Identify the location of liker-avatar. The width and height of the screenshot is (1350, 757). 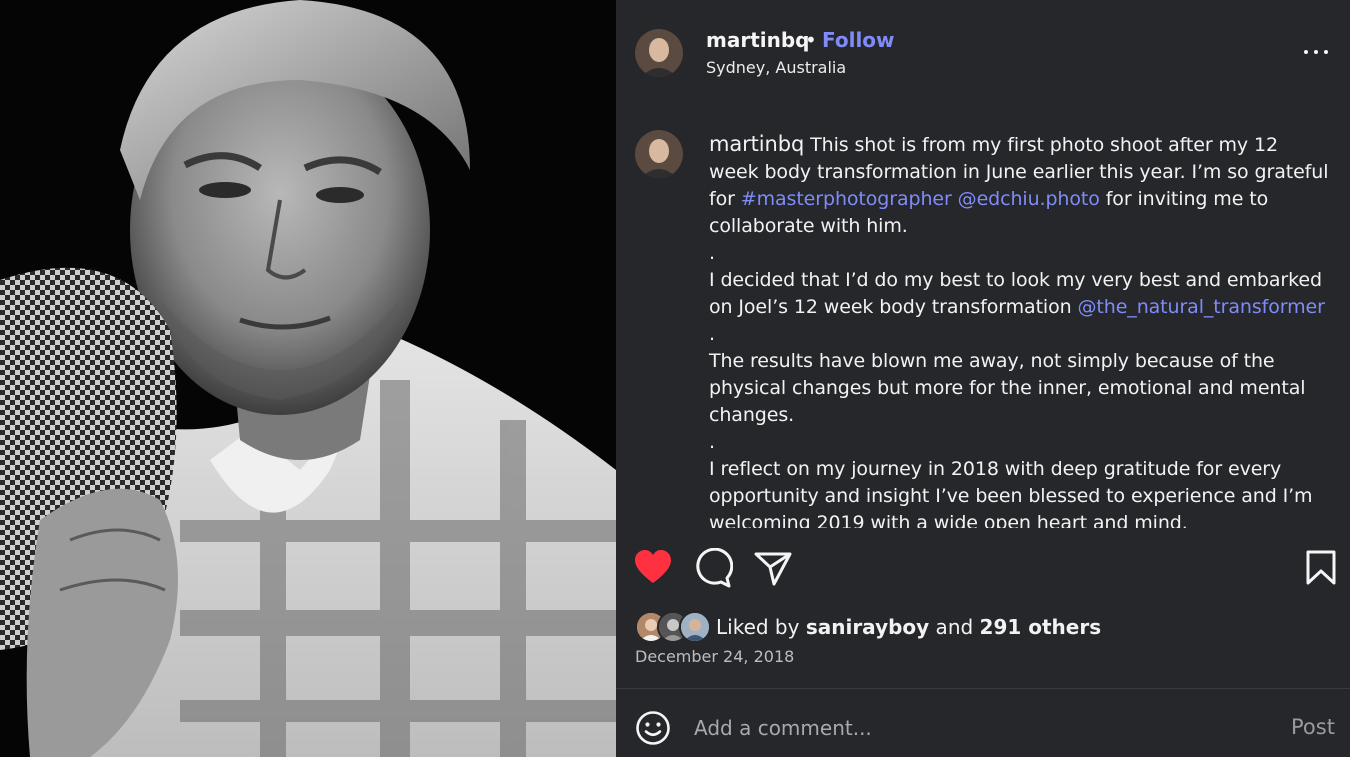
(695, 627).